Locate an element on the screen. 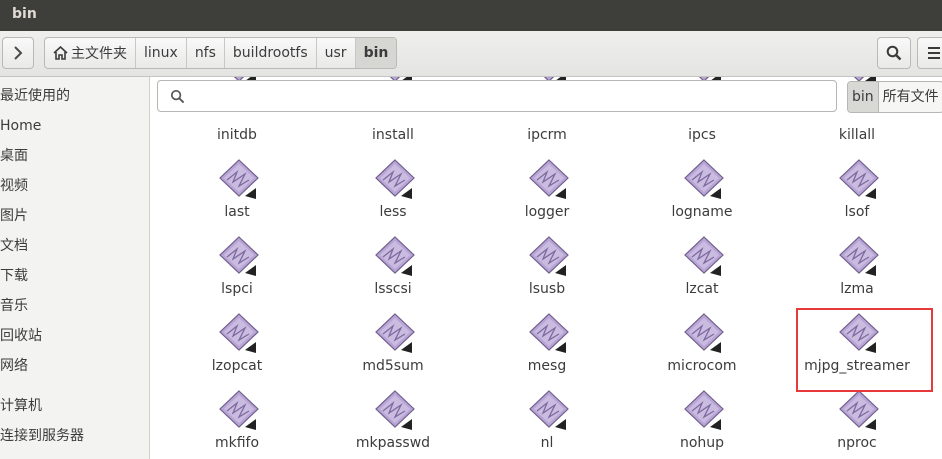 This screenshot has height=459, width=942. window-title: bin is located at coordinates (24, 14).